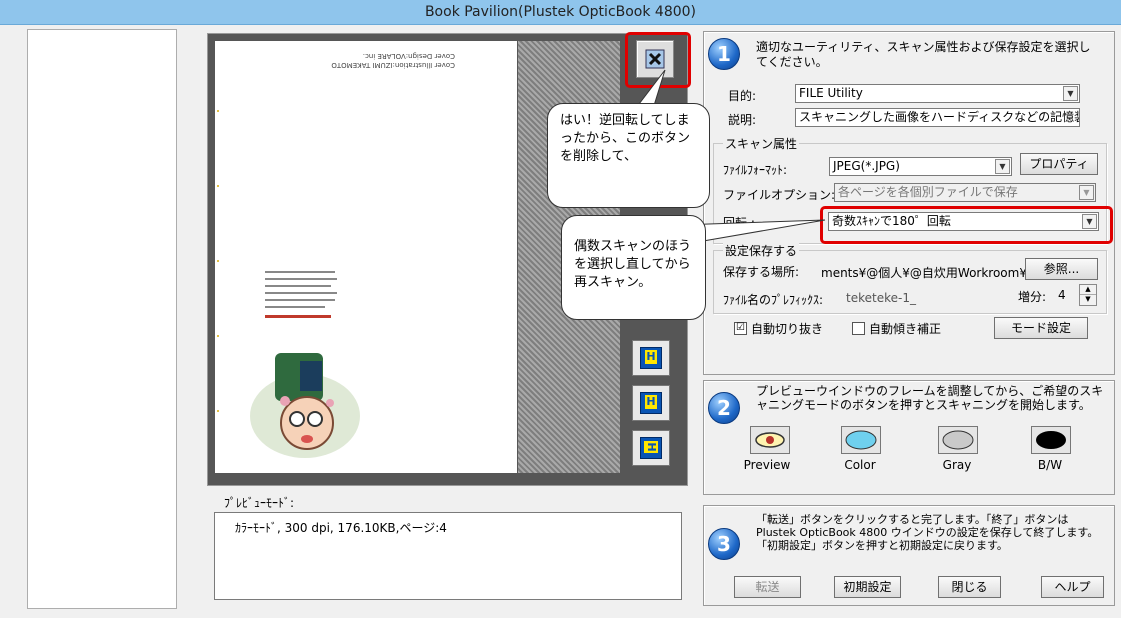 The image size is (1121, 618). I want to click on auto-crop-checkbox: ☑, so click(740, 328).